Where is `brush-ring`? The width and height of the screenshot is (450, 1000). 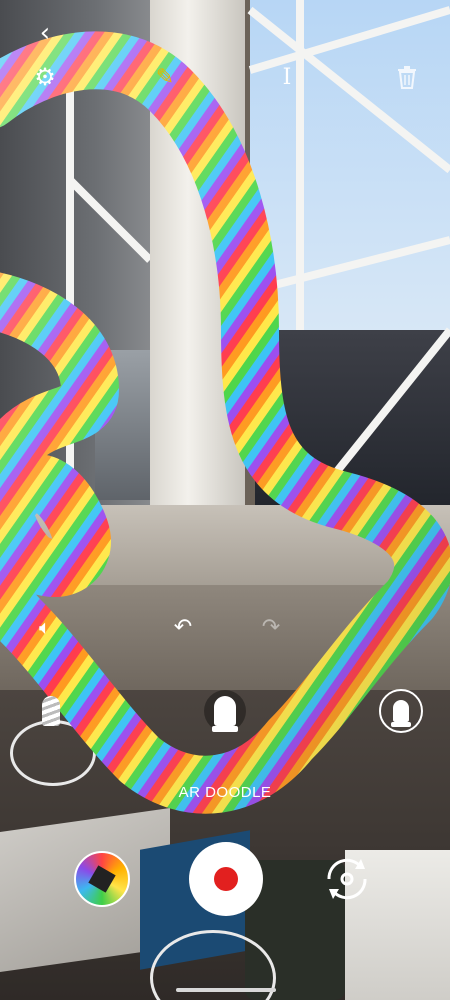 brush-ring is located at coordinates (401, 711).